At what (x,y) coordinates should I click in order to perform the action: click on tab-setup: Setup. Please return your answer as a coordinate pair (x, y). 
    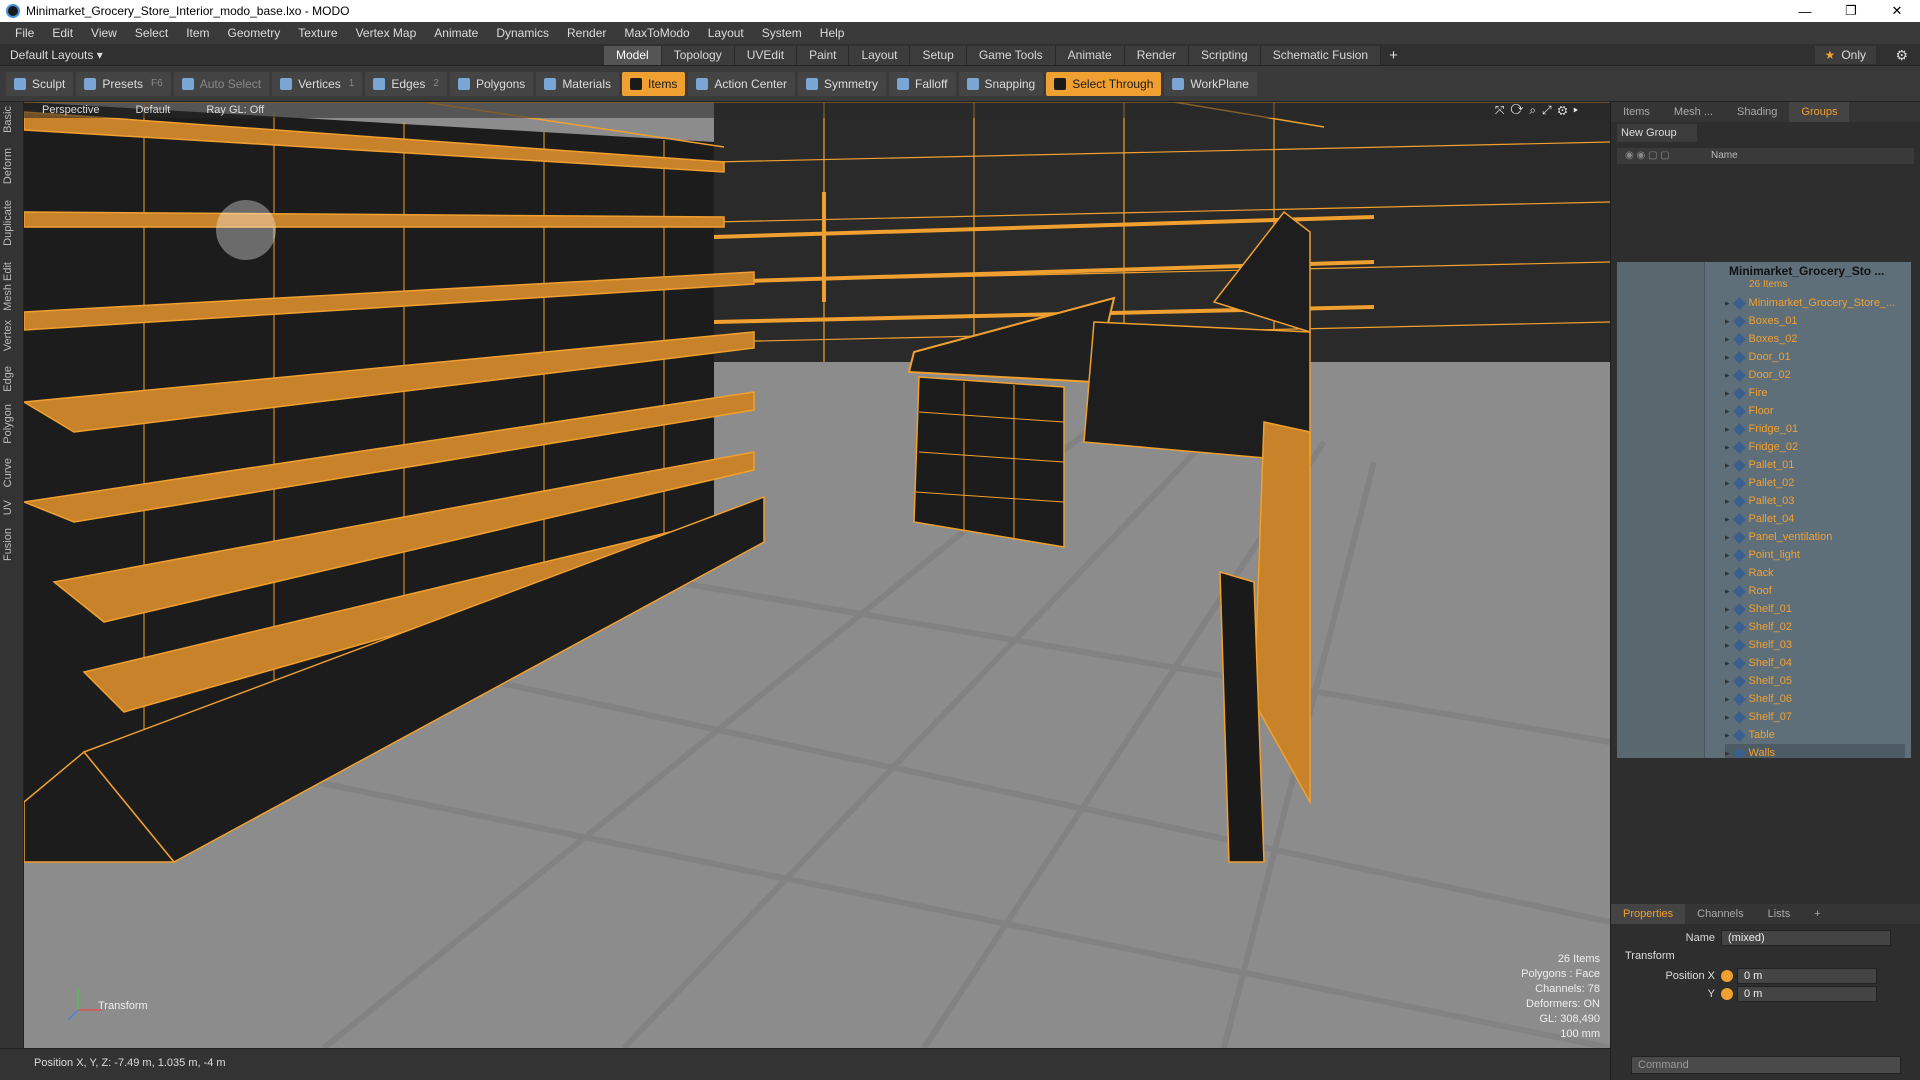
    Looking at the image, I should click on (938, 55).